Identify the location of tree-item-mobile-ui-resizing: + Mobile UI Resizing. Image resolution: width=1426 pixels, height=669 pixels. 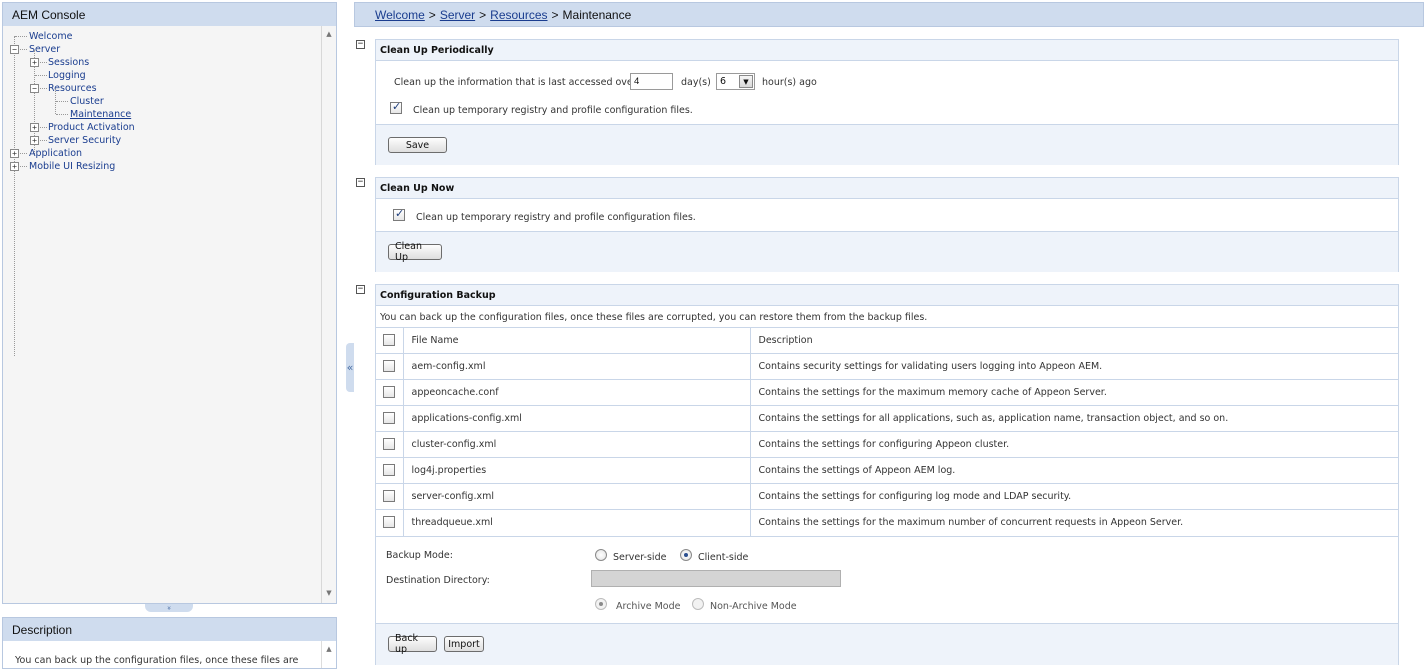
(165, 166).